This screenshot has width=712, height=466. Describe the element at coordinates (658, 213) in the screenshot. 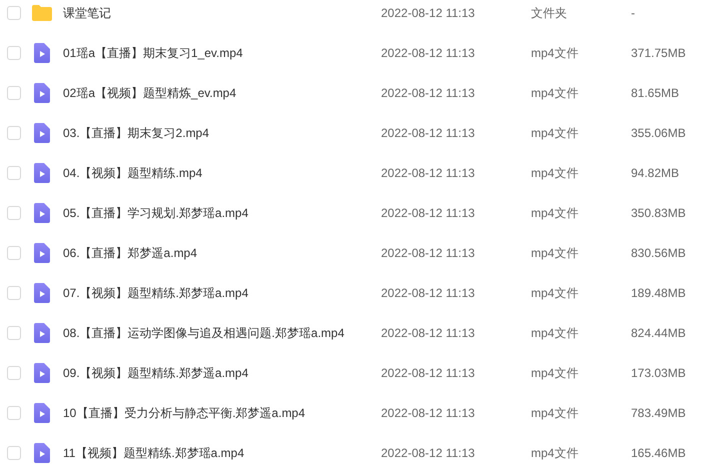

I see `file-size: 350.83MB` at that location.